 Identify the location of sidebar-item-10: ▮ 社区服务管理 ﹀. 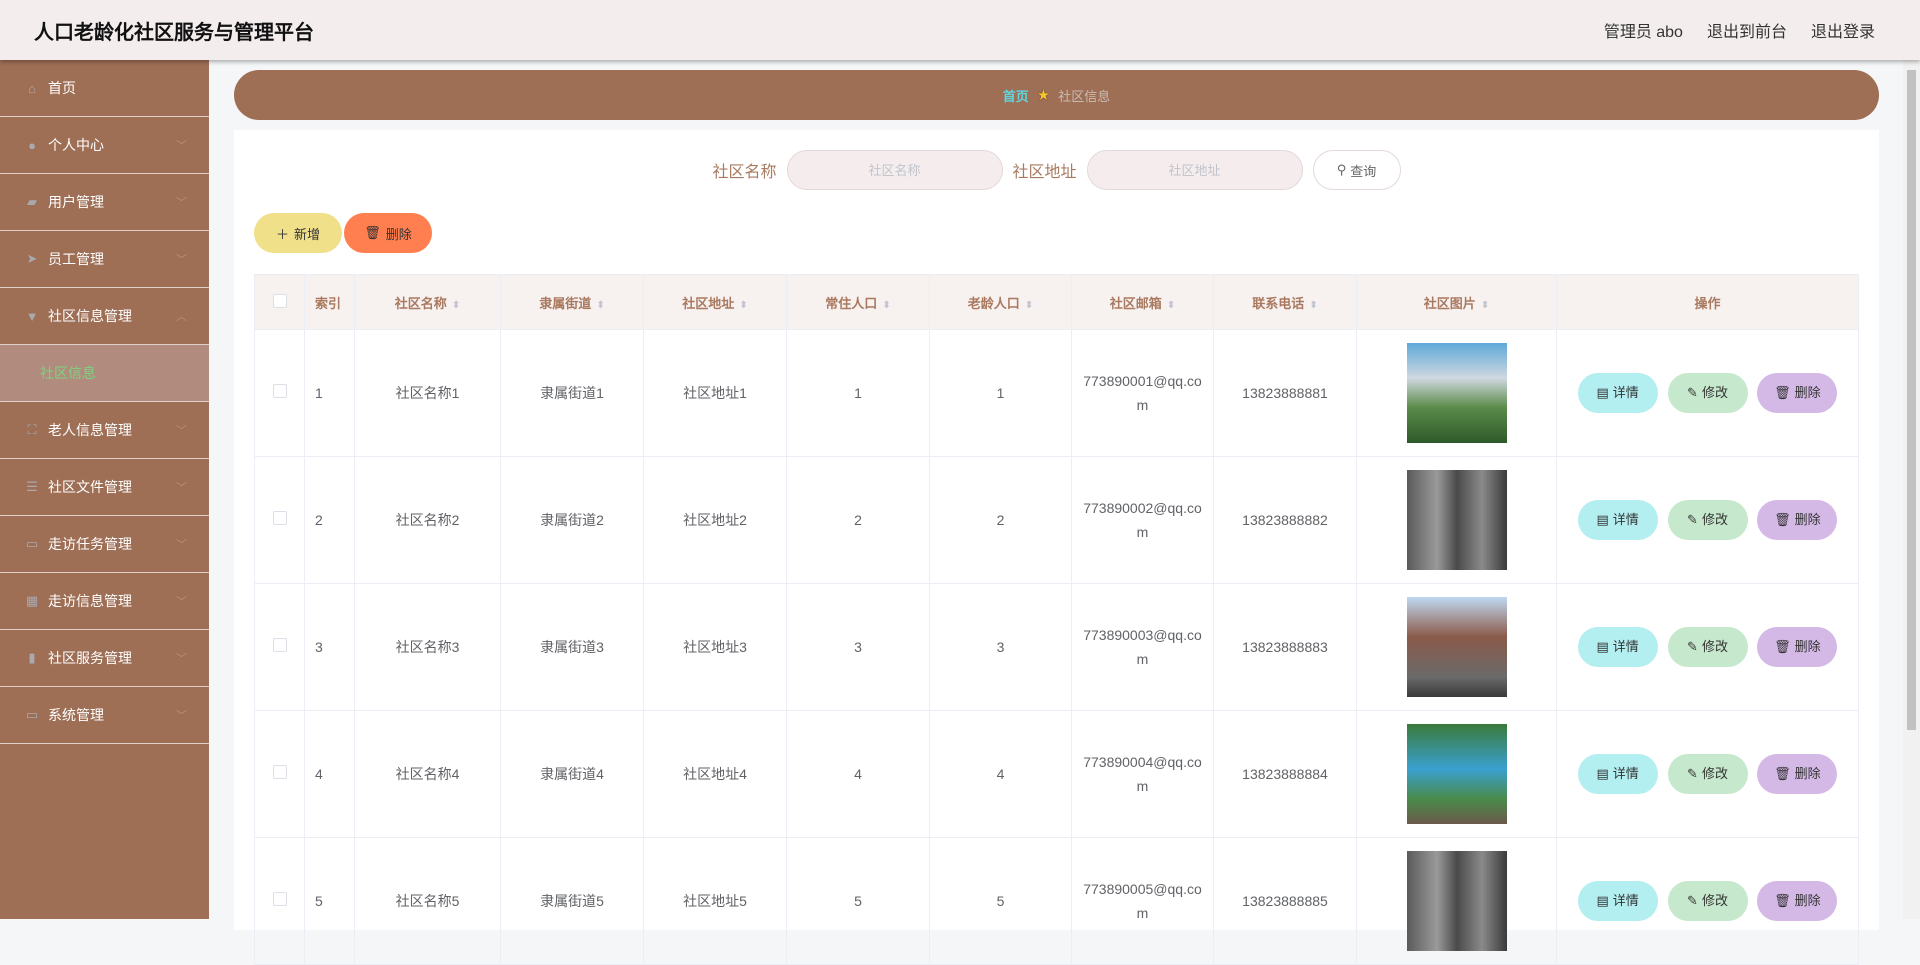
(104, 658).